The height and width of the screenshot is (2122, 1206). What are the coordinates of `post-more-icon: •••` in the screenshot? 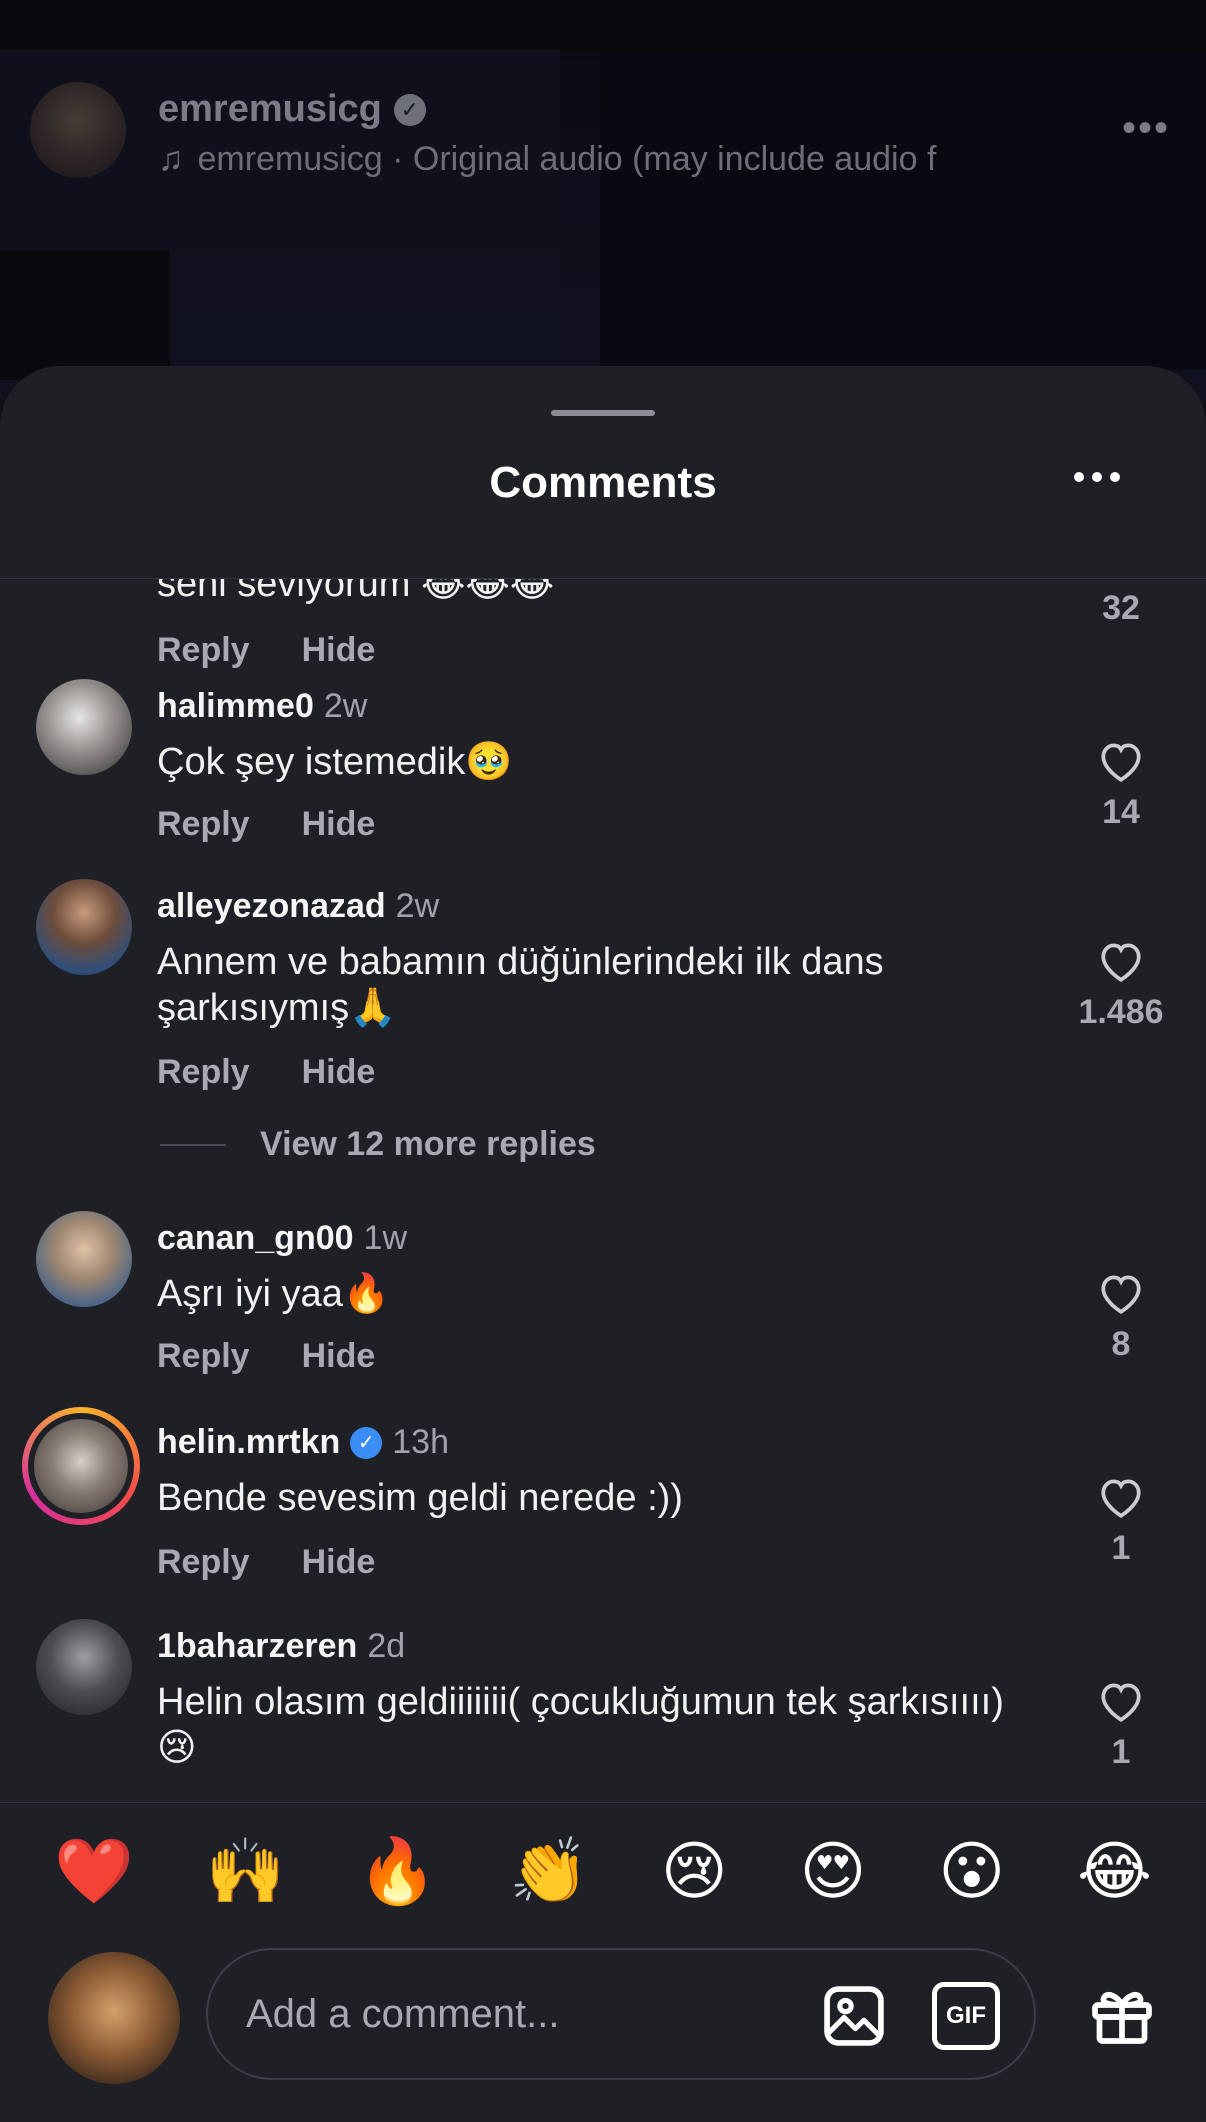 It's located at (1146, 128).